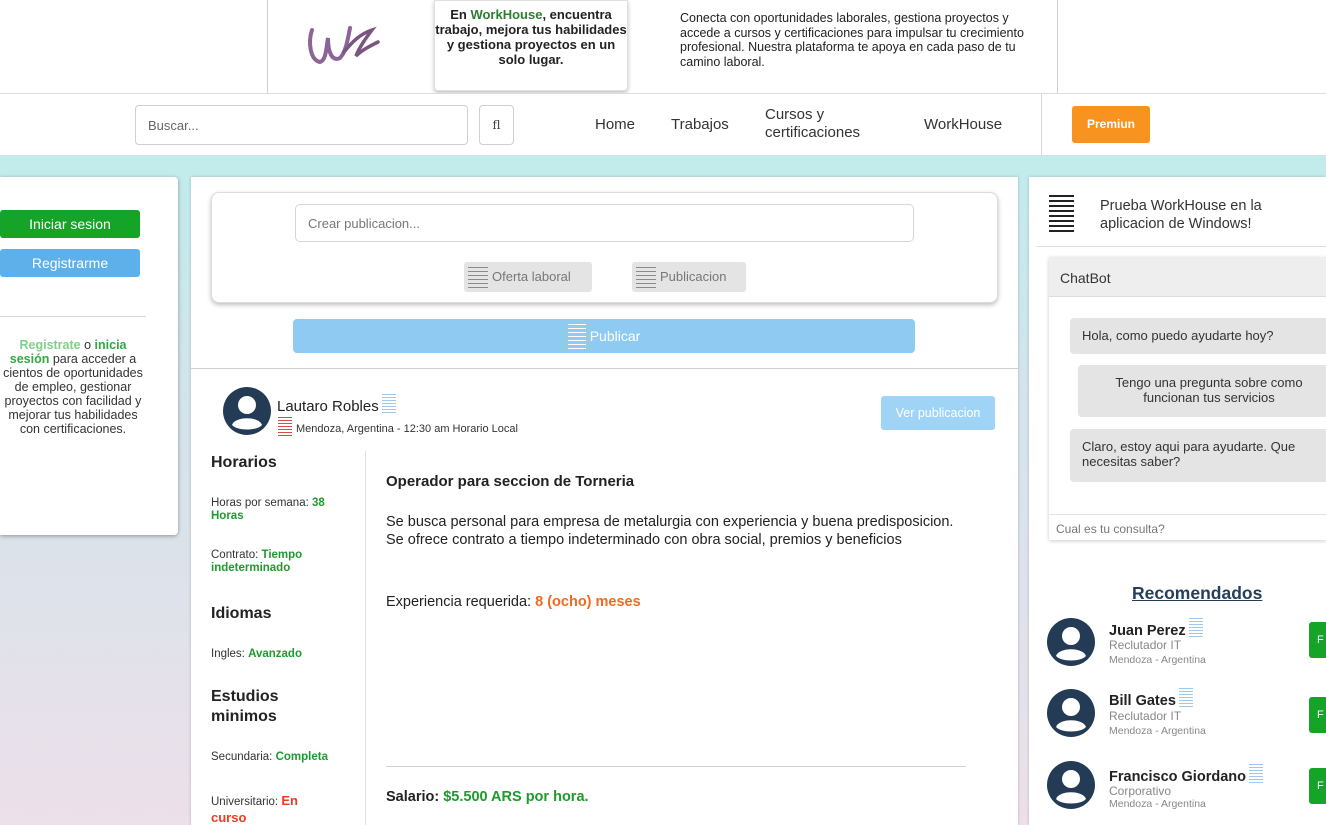 This screenshot has height=825, width=1326. I want to click on job-title: Operador para seccion de Torneria, so click(510, 481).